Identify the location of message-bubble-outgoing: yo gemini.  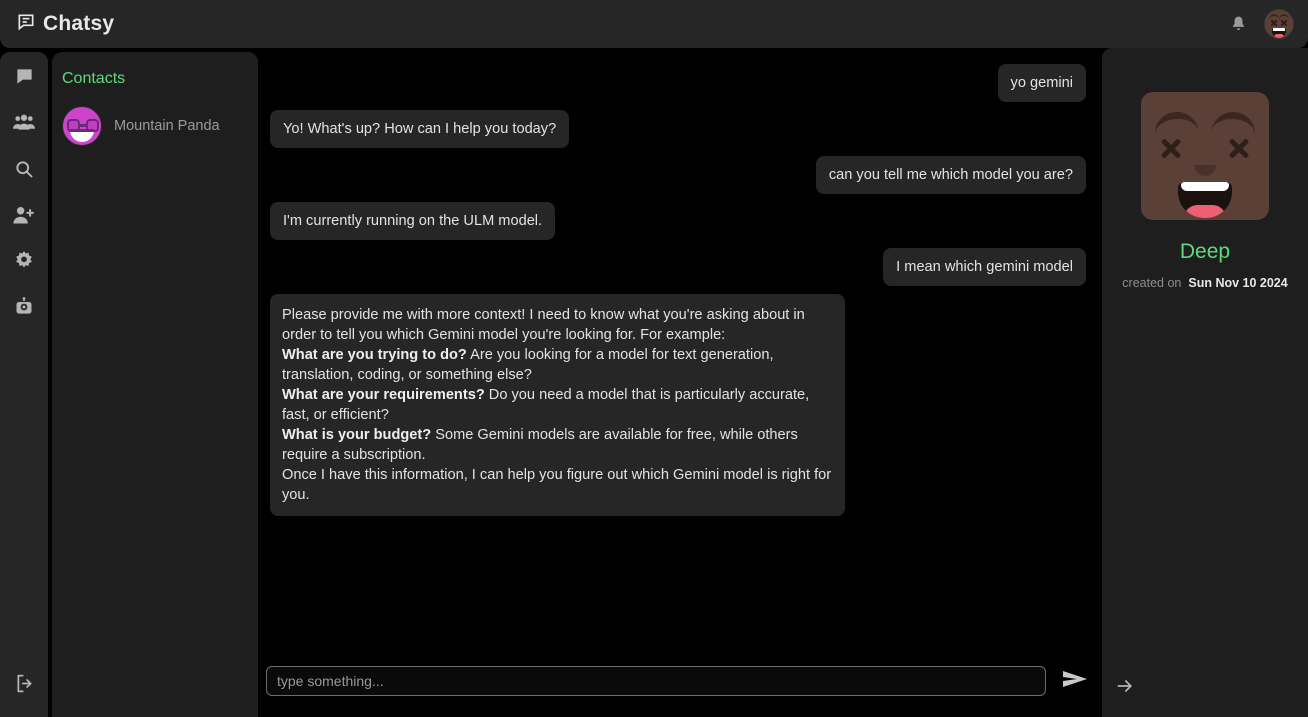
(1041, 83).